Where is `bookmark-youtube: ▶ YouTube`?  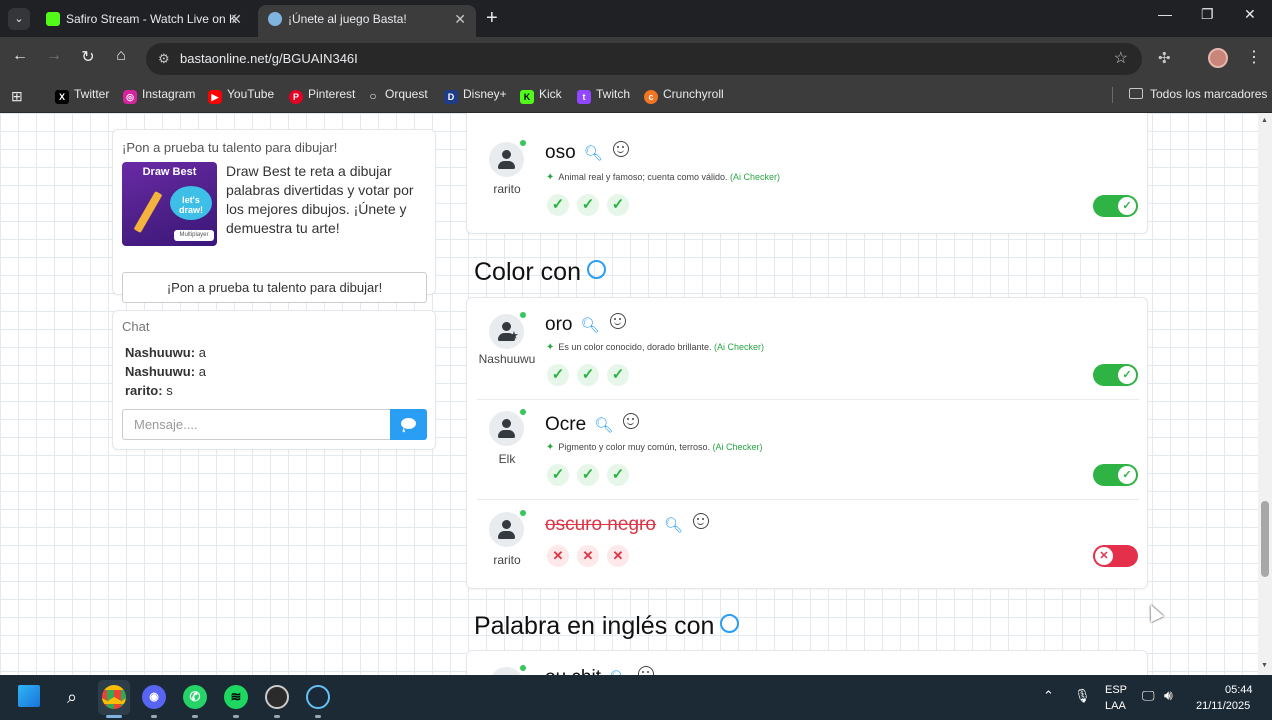 bookmark-youtube: ▶ YouTube is located at coordinates (241, 94).